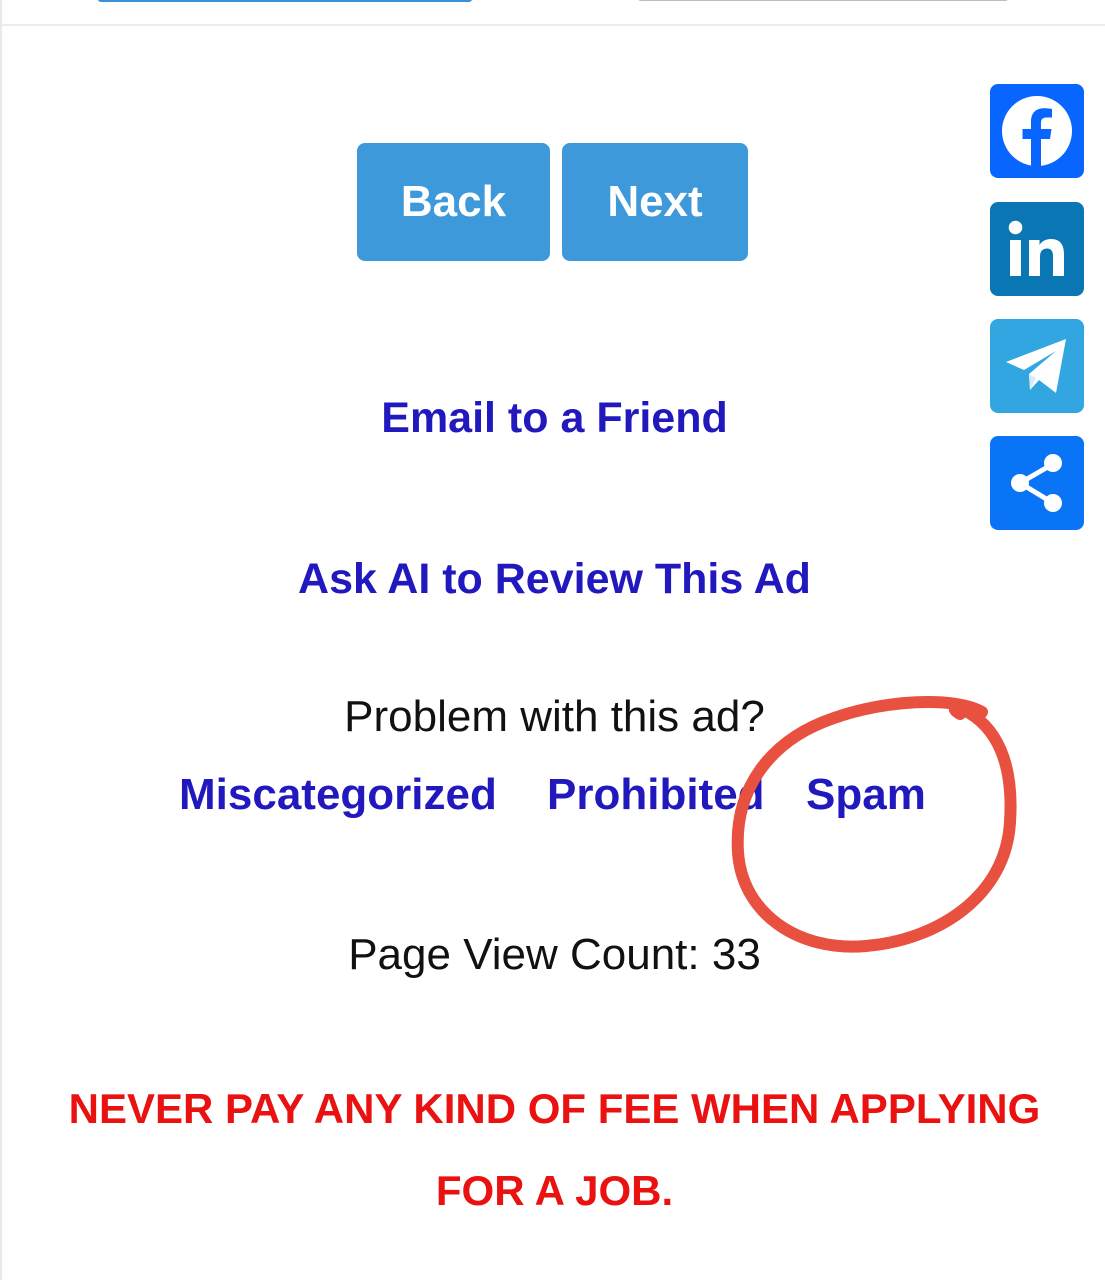 This screenshot has width=1105, height=1280. Describe the element at coordinates (655, 202) in the screenshot. I see `next-button: Next` at that location.